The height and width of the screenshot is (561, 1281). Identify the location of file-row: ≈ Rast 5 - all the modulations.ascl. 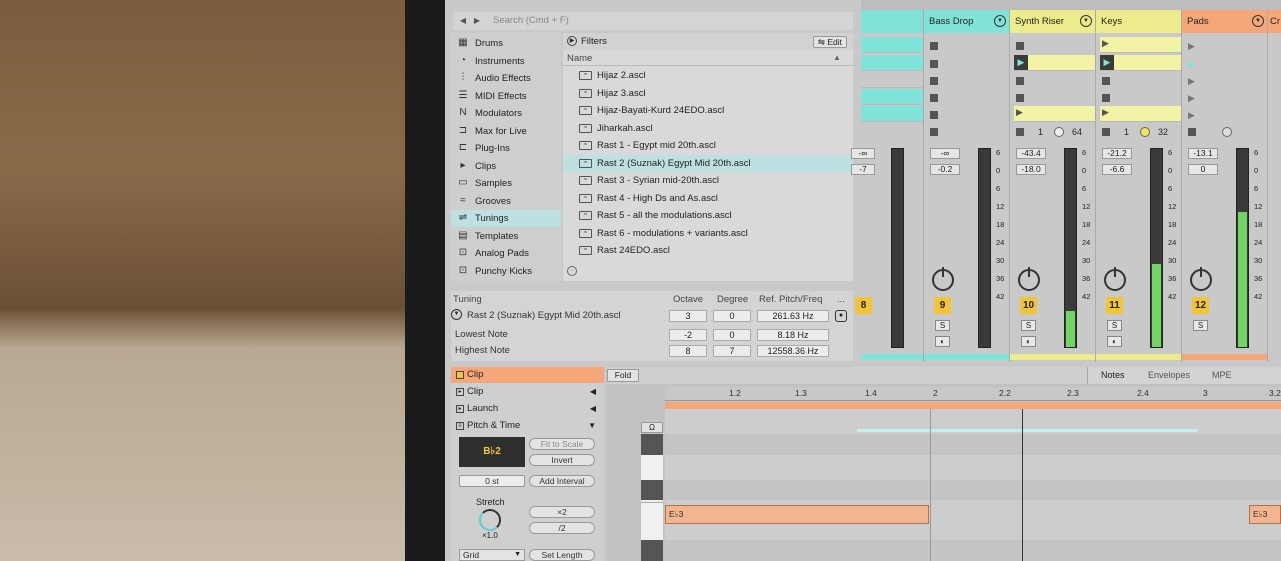
(708, 215).